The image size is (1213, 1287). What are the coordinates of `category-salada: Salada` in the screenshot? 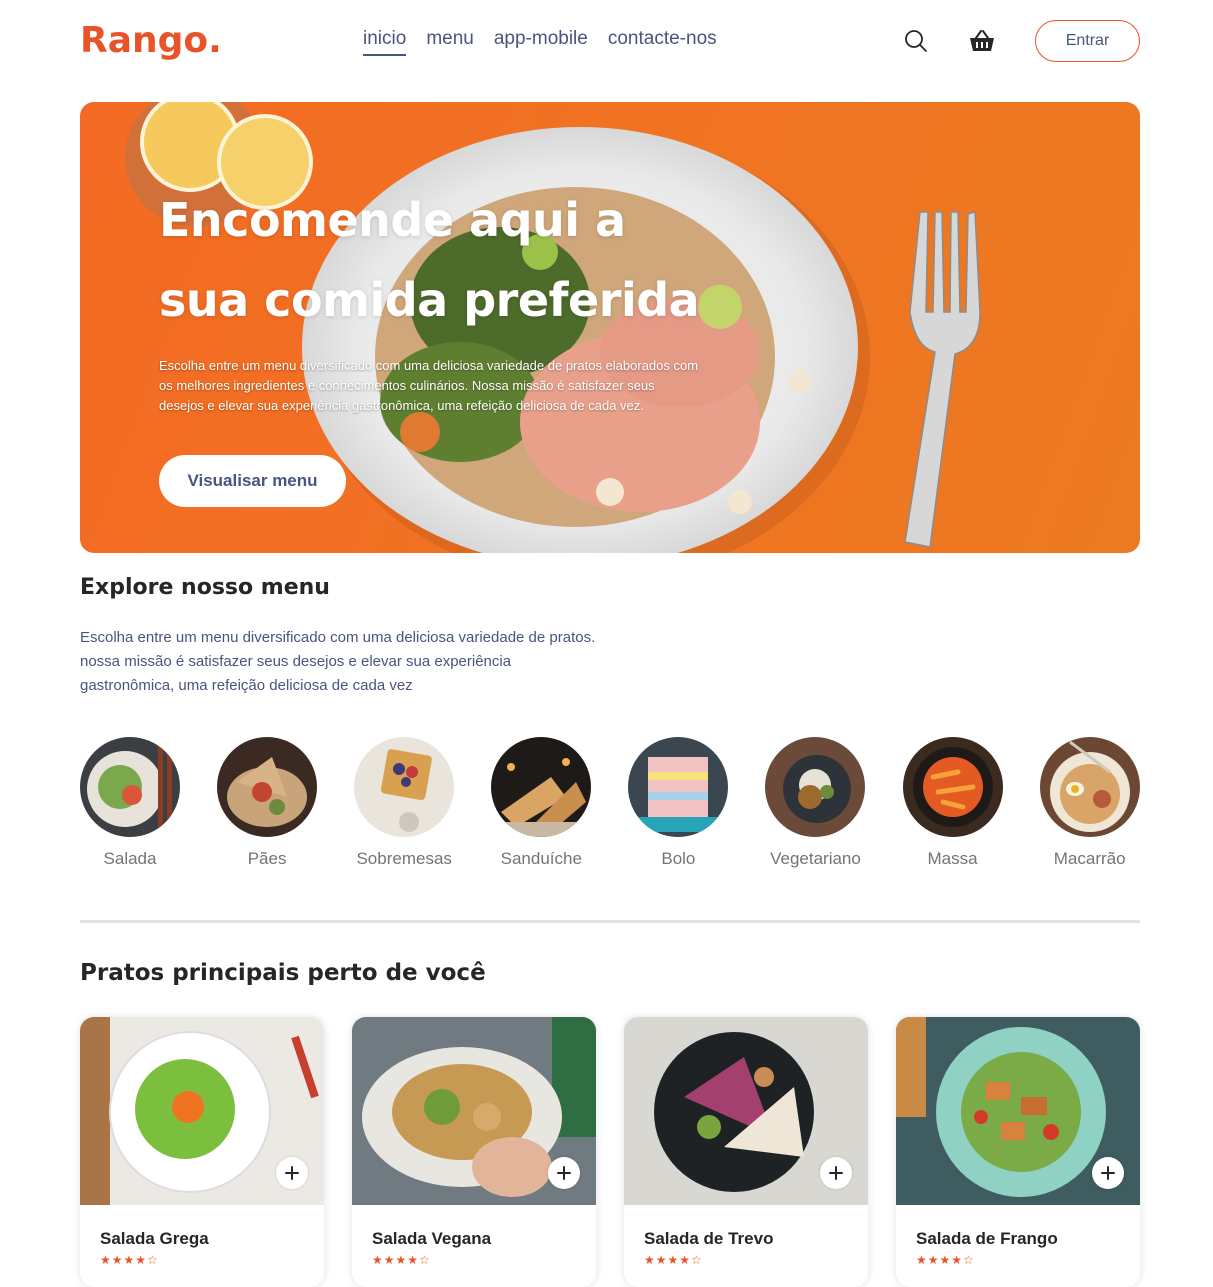 It's located at (130, 807).